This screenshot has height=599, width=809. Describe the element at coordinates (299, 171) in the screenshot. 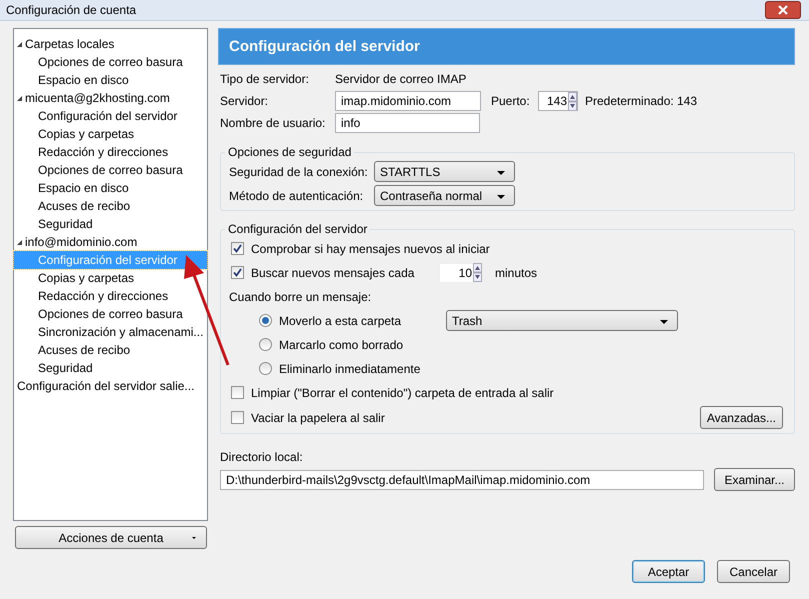

I see `label: Seguridad de la conexión:` at that location.